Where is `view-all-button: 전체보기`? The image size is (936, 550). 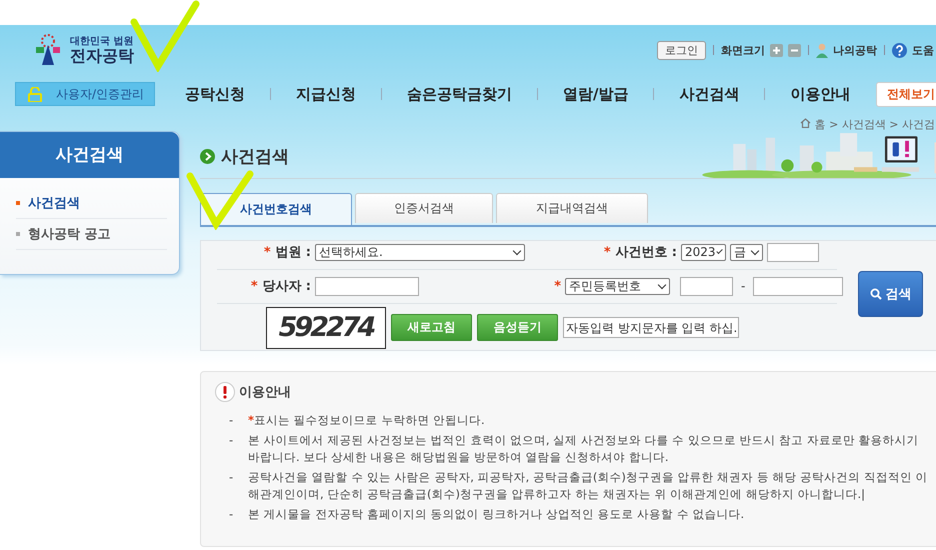 view-all-button: 전체보기 is located at coordinates (906, 94).